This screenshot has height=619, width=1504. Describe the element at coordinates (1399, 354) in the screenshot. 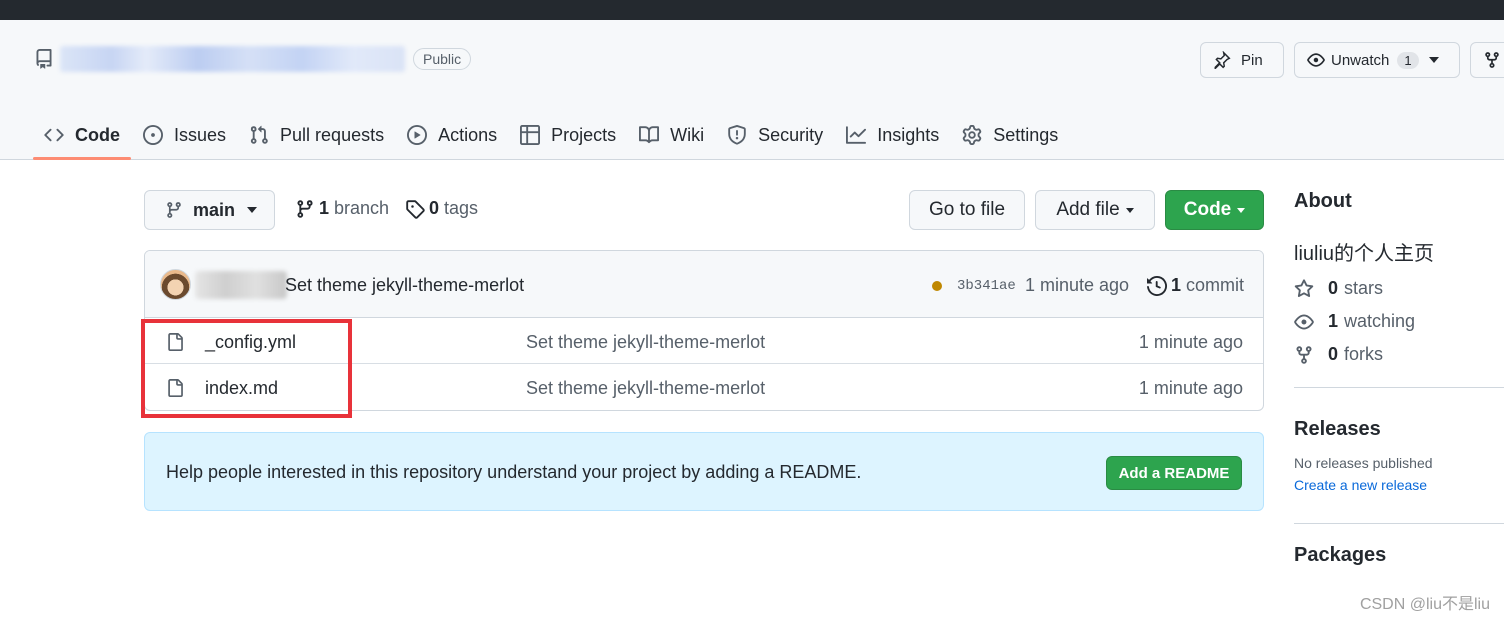

I see `forks-link: 0 forks` at that location.